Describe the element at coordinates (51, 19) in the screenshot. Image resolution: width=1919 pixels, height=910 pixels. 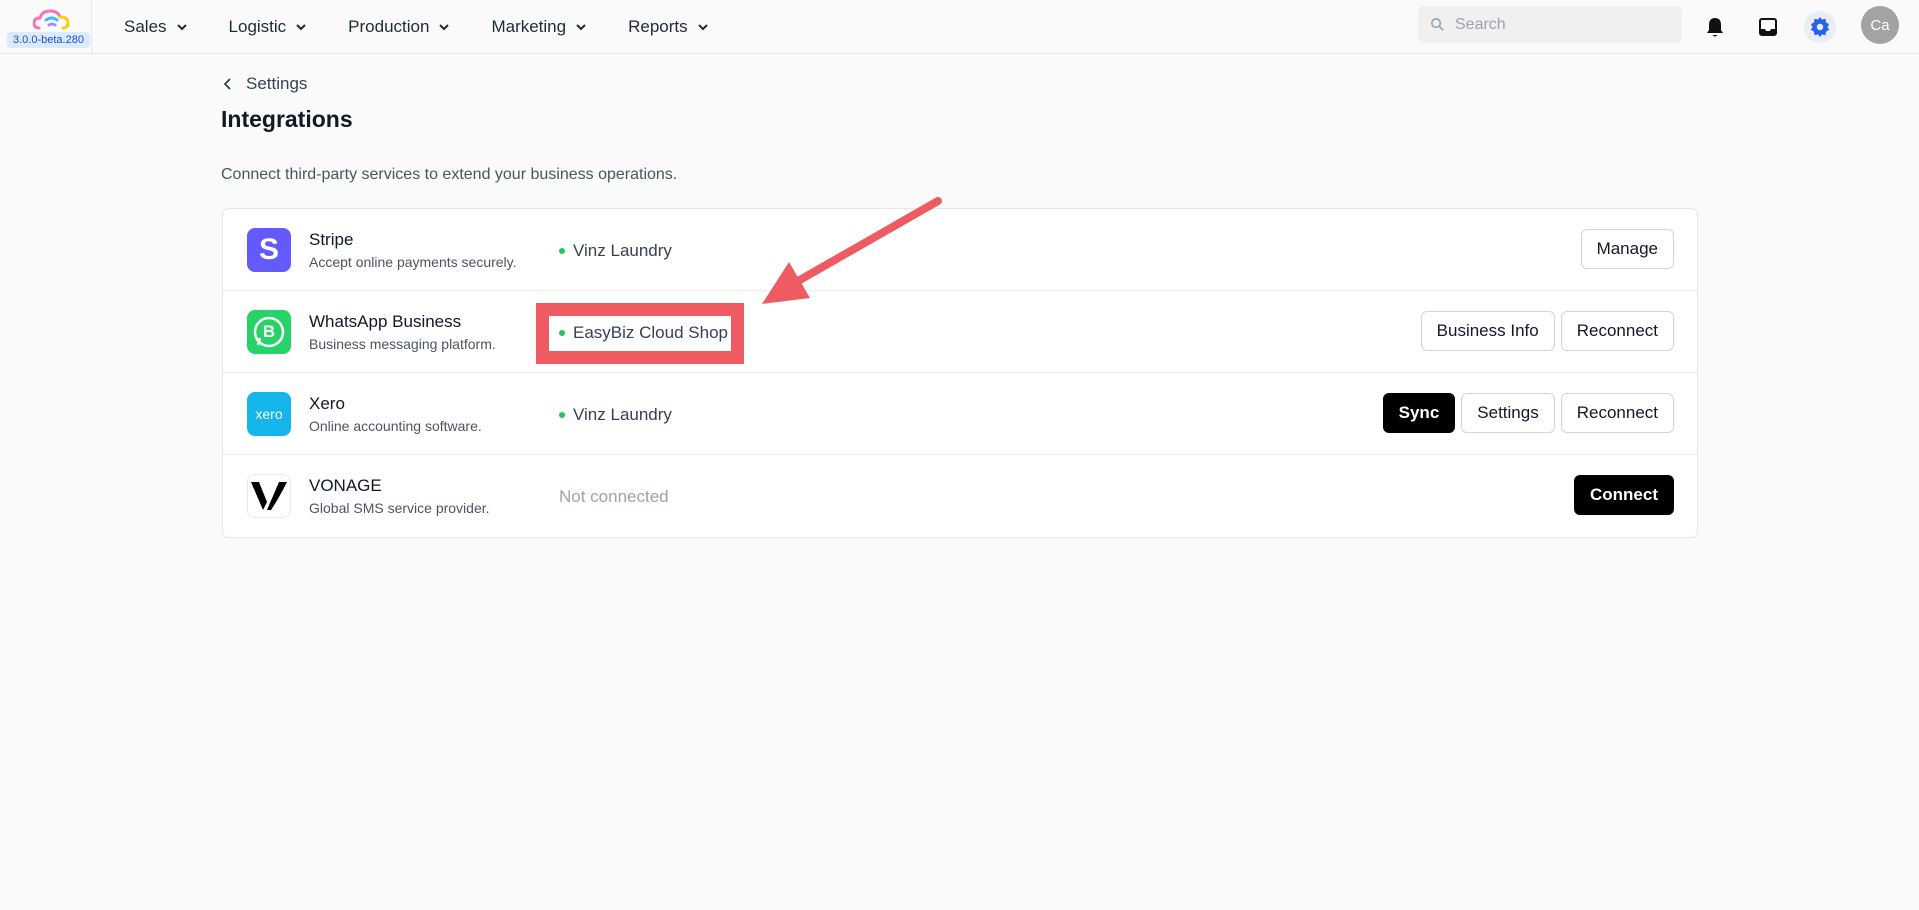
I see `cloud-logo-icon` at that location.